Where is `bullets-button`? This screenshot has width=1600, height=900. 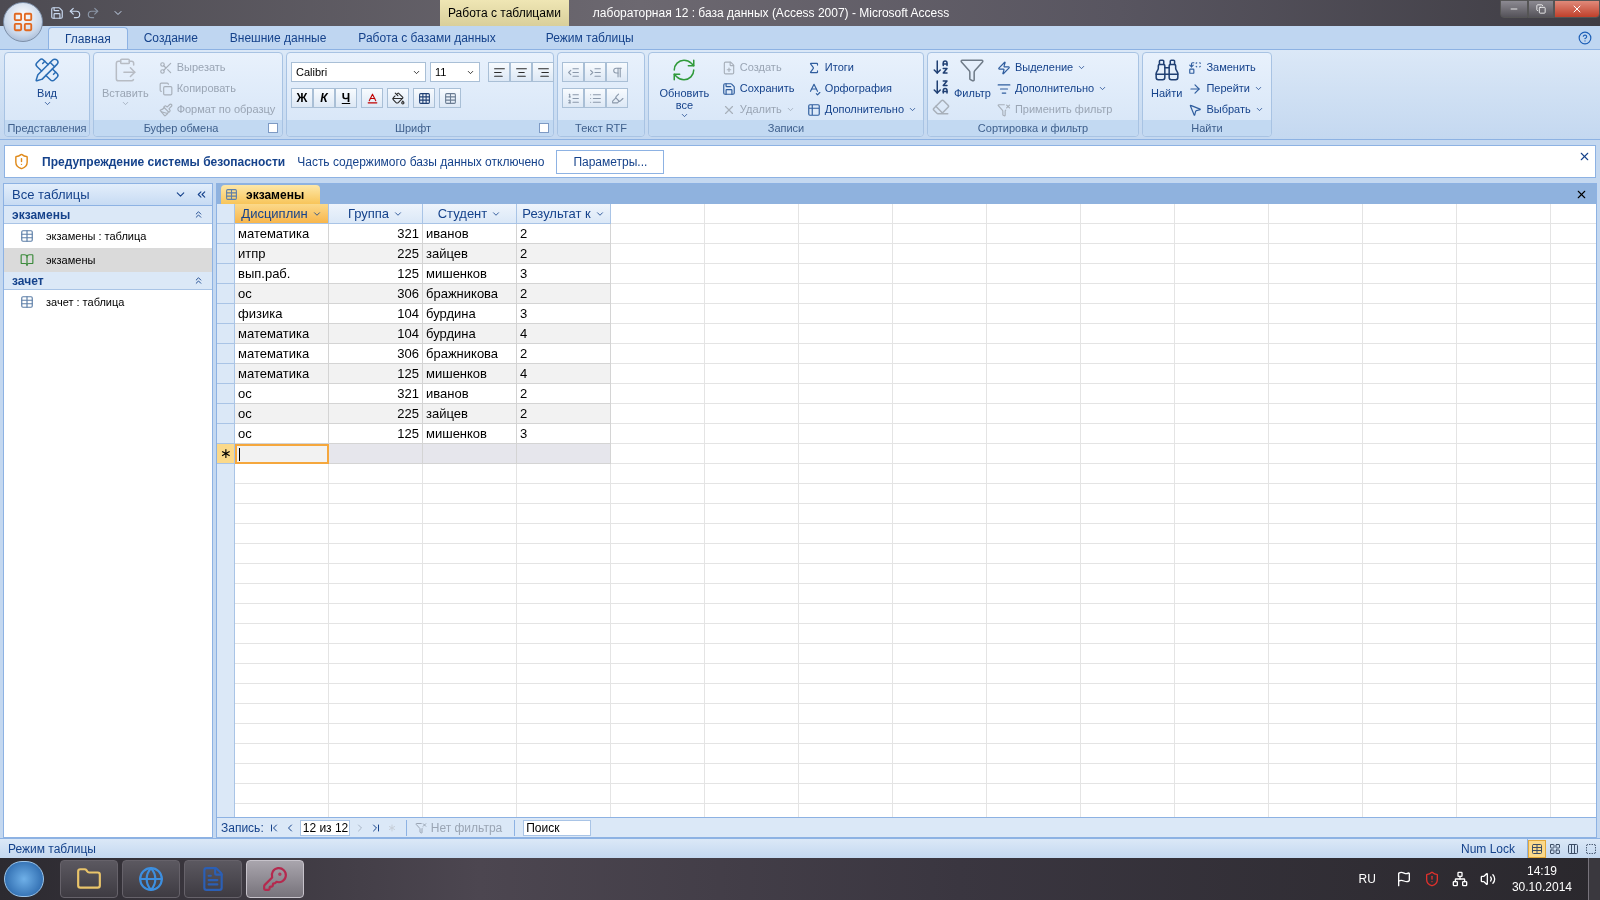 bullets-button is located at coordinates (595, 98).